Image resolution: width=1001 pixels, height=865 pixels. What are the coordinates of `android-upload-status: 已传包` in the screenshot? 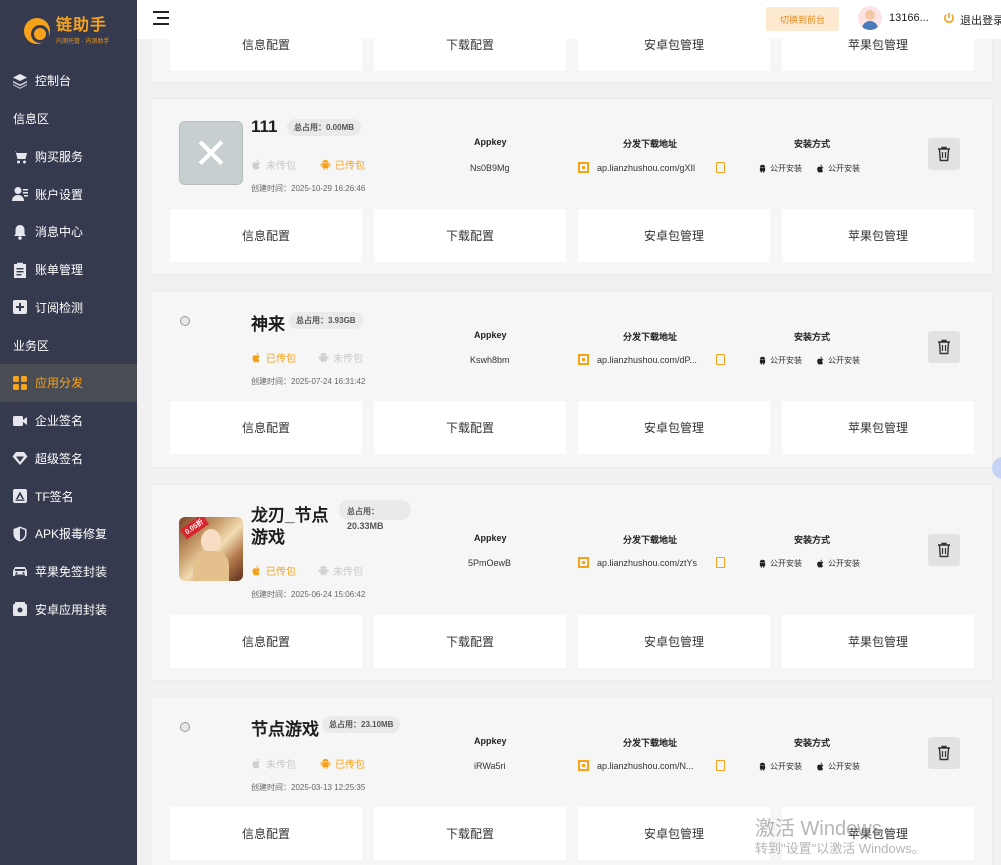 It's located at (342, 763).